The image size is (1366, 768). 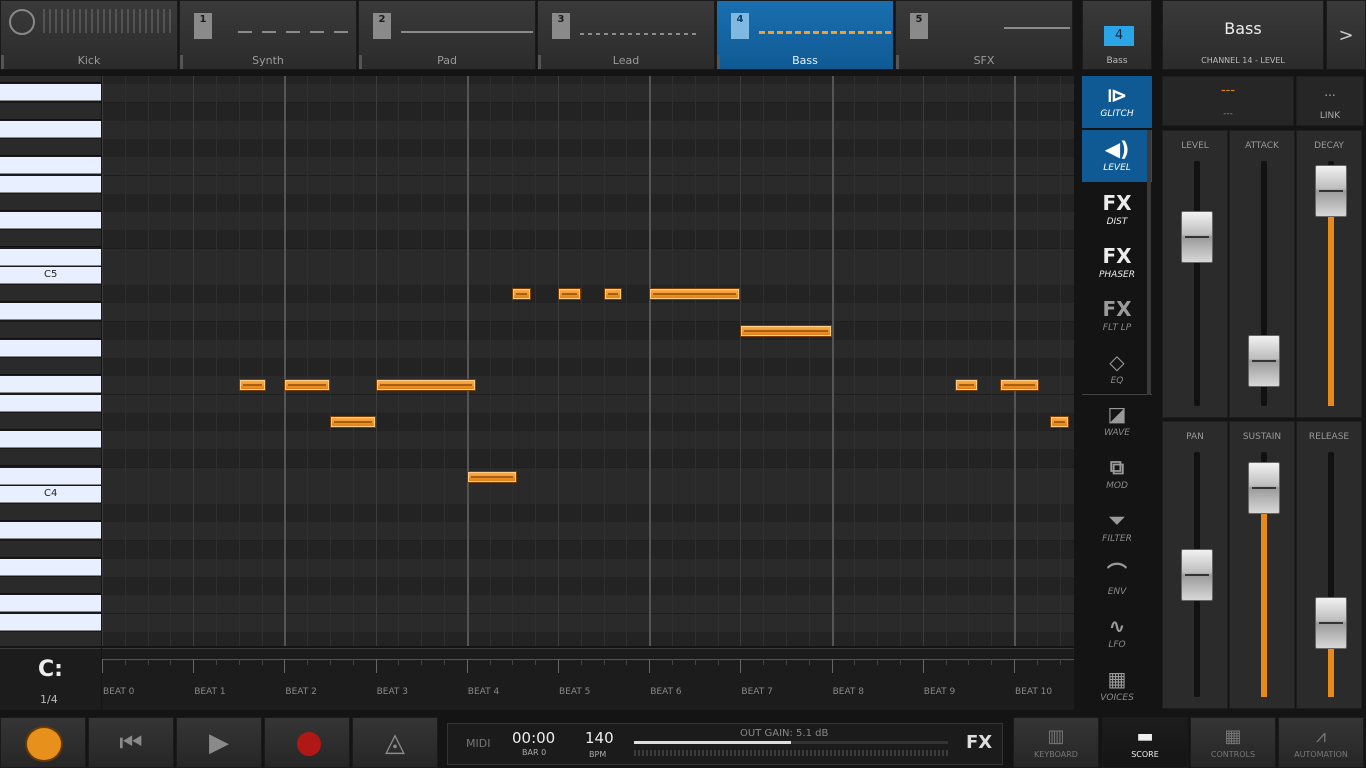 What do you see at coordinates (1117, 316) in the screenshot?
I see `side-button-flt-lp: FX FLT LP` at bounding box center [1117, 316].